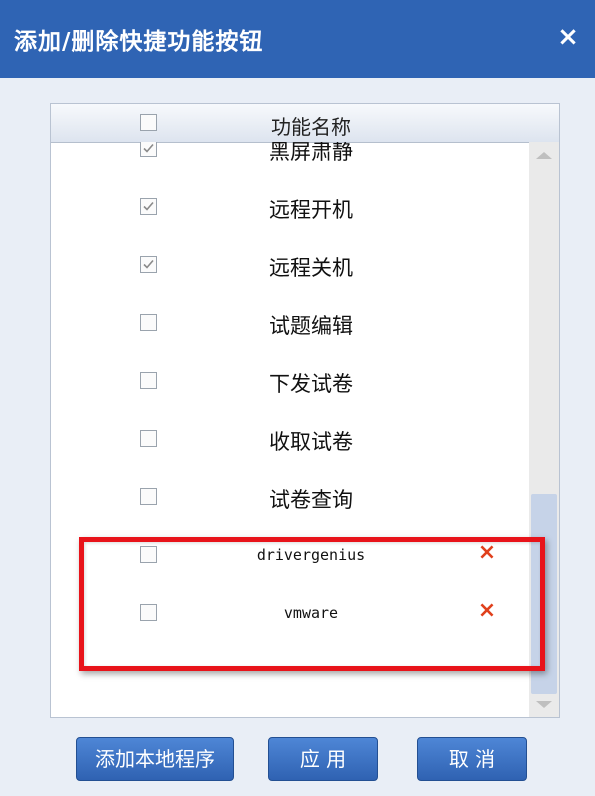 This screenshot has width=595, height=796. Describe the element at coordinates (311, 153) in the screenshot. I see `row-label: 黑屏肃静` at that location.